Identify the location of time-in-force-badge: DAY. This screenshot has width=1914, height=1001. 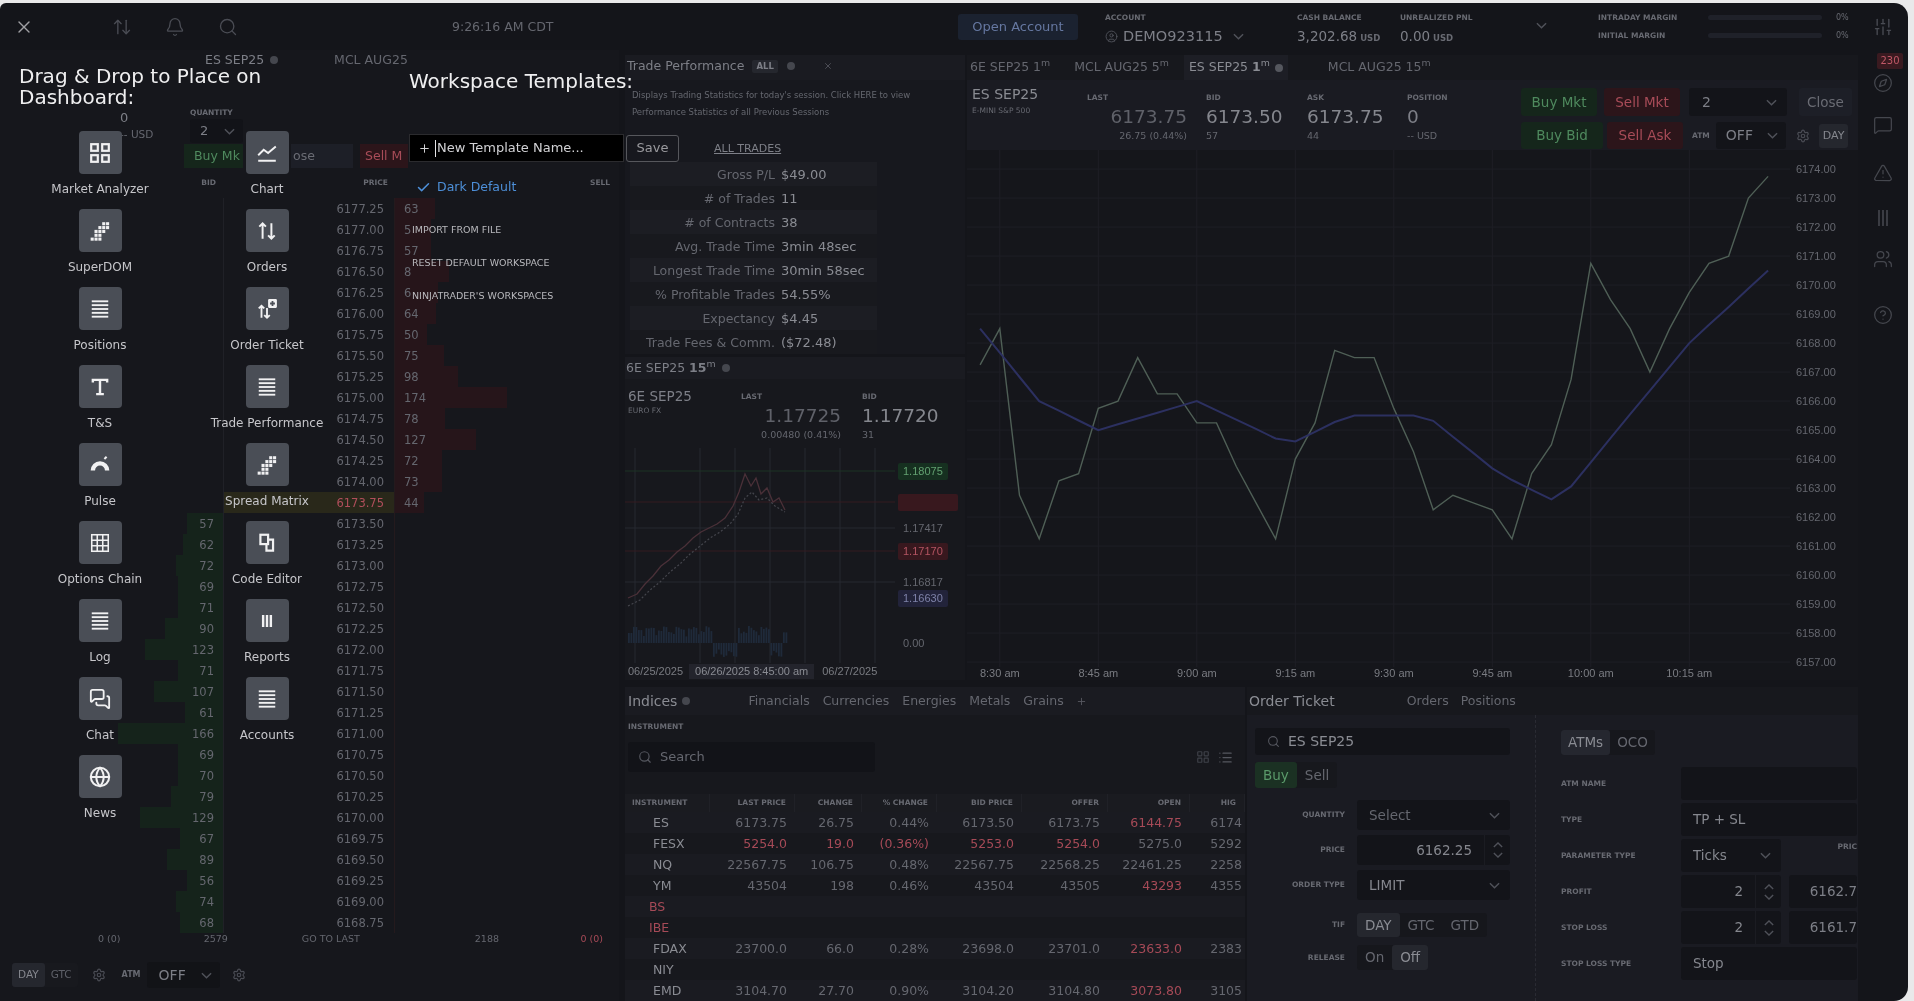
(1833, 135).